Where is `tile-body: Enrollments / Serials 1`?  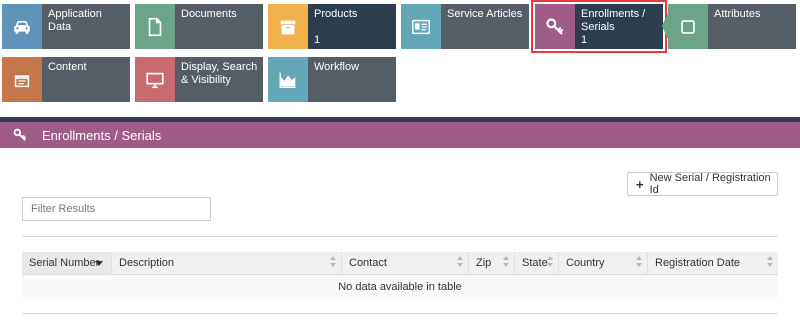
tile-body: Enrollments / Serials 1 is located at coordinates (623, 26).